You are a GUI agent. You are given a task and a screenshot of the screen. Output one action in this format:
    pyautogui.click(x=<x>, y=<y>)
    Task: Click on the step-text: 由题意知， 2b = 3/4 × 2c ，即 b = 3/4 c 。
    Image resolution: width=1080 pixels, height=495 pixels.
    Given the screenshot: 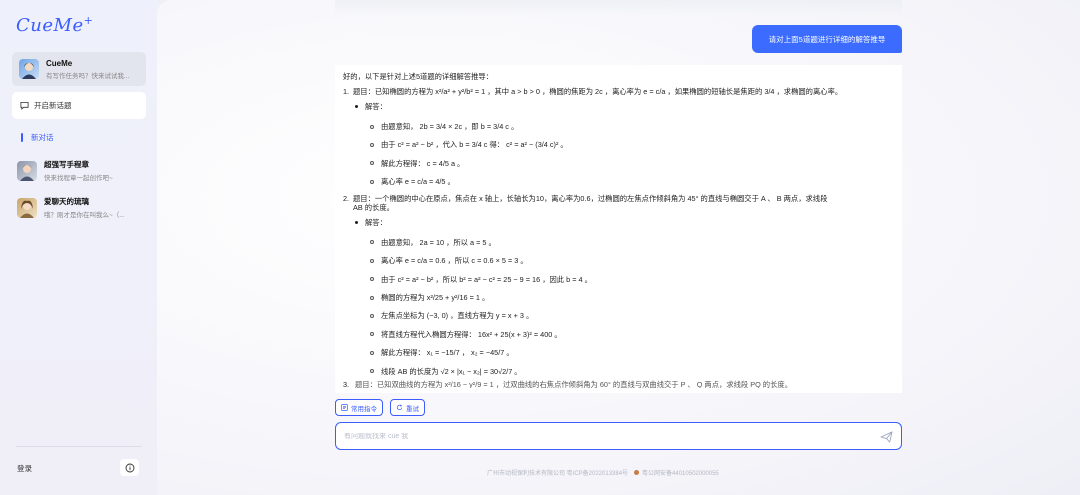 What is the action you would take?
    pyautogui.click(x=450, y=126)
    